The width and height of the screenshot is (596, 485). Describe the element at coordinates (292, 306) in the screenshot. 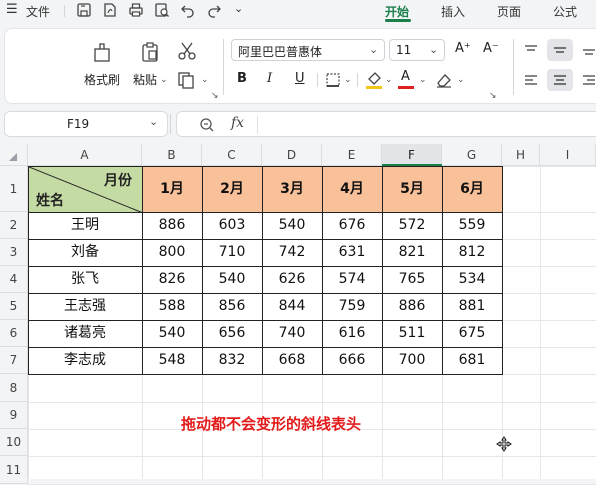

I see `table-value-cell: 844` at that location.